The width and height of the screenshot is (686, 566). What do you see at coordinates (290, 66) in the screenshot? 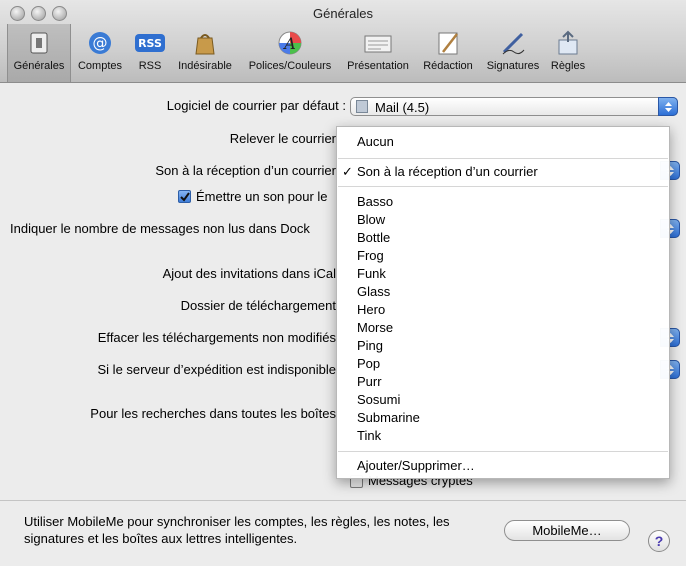
I see `tab-label: Polices/Couleurs` at bounding box center [290, 66].